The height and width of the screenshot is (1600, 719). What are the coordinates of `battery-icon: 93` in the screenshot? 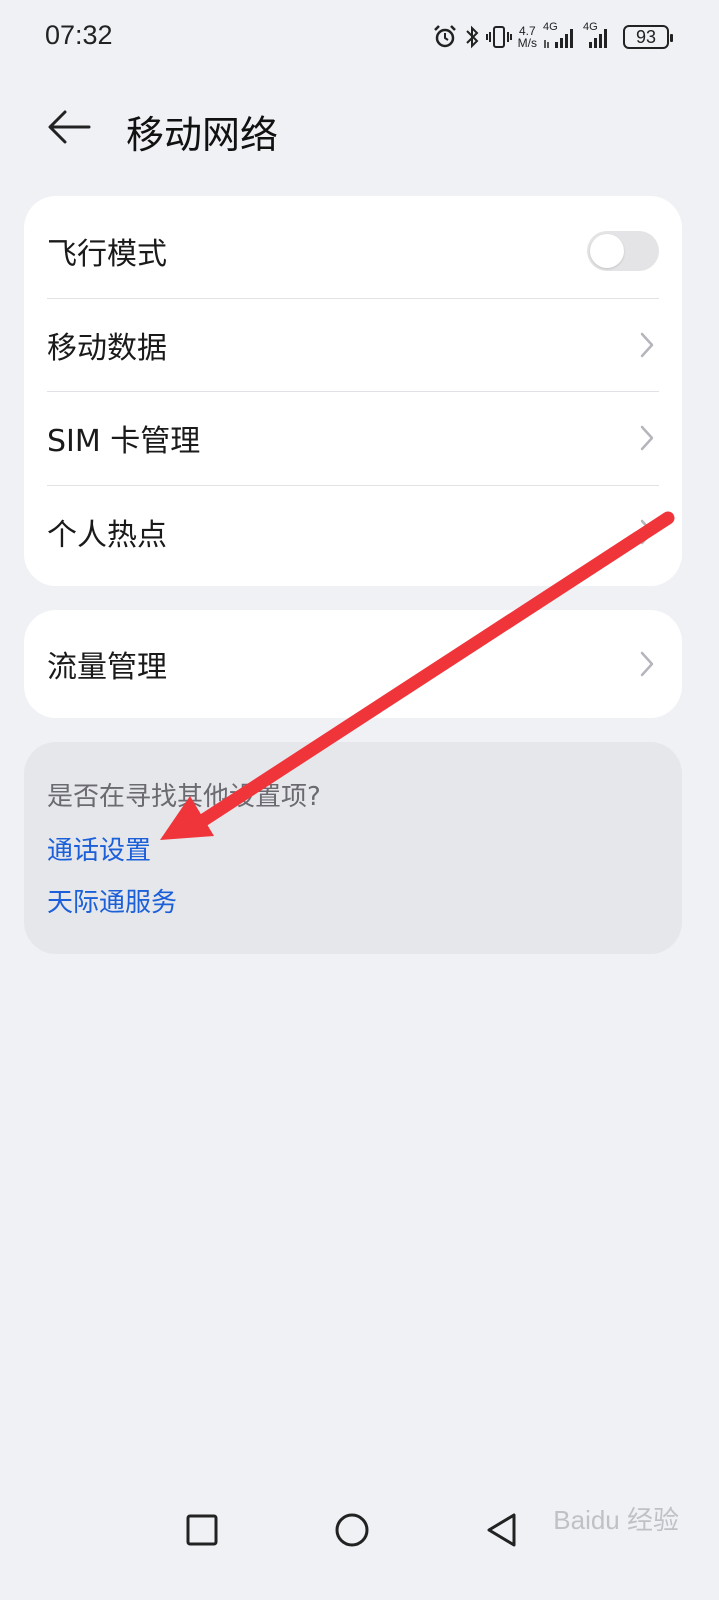 It's located at (648, 37).